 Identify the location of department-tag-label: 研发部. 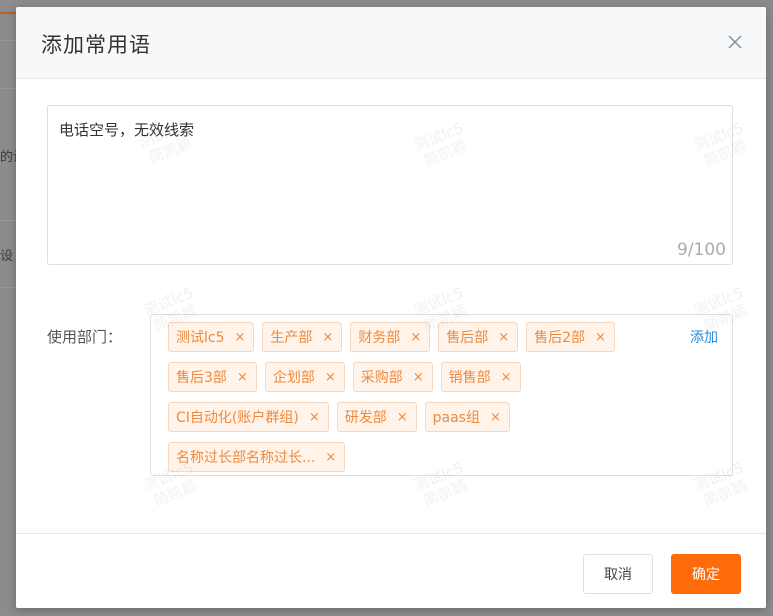
(365, 418).